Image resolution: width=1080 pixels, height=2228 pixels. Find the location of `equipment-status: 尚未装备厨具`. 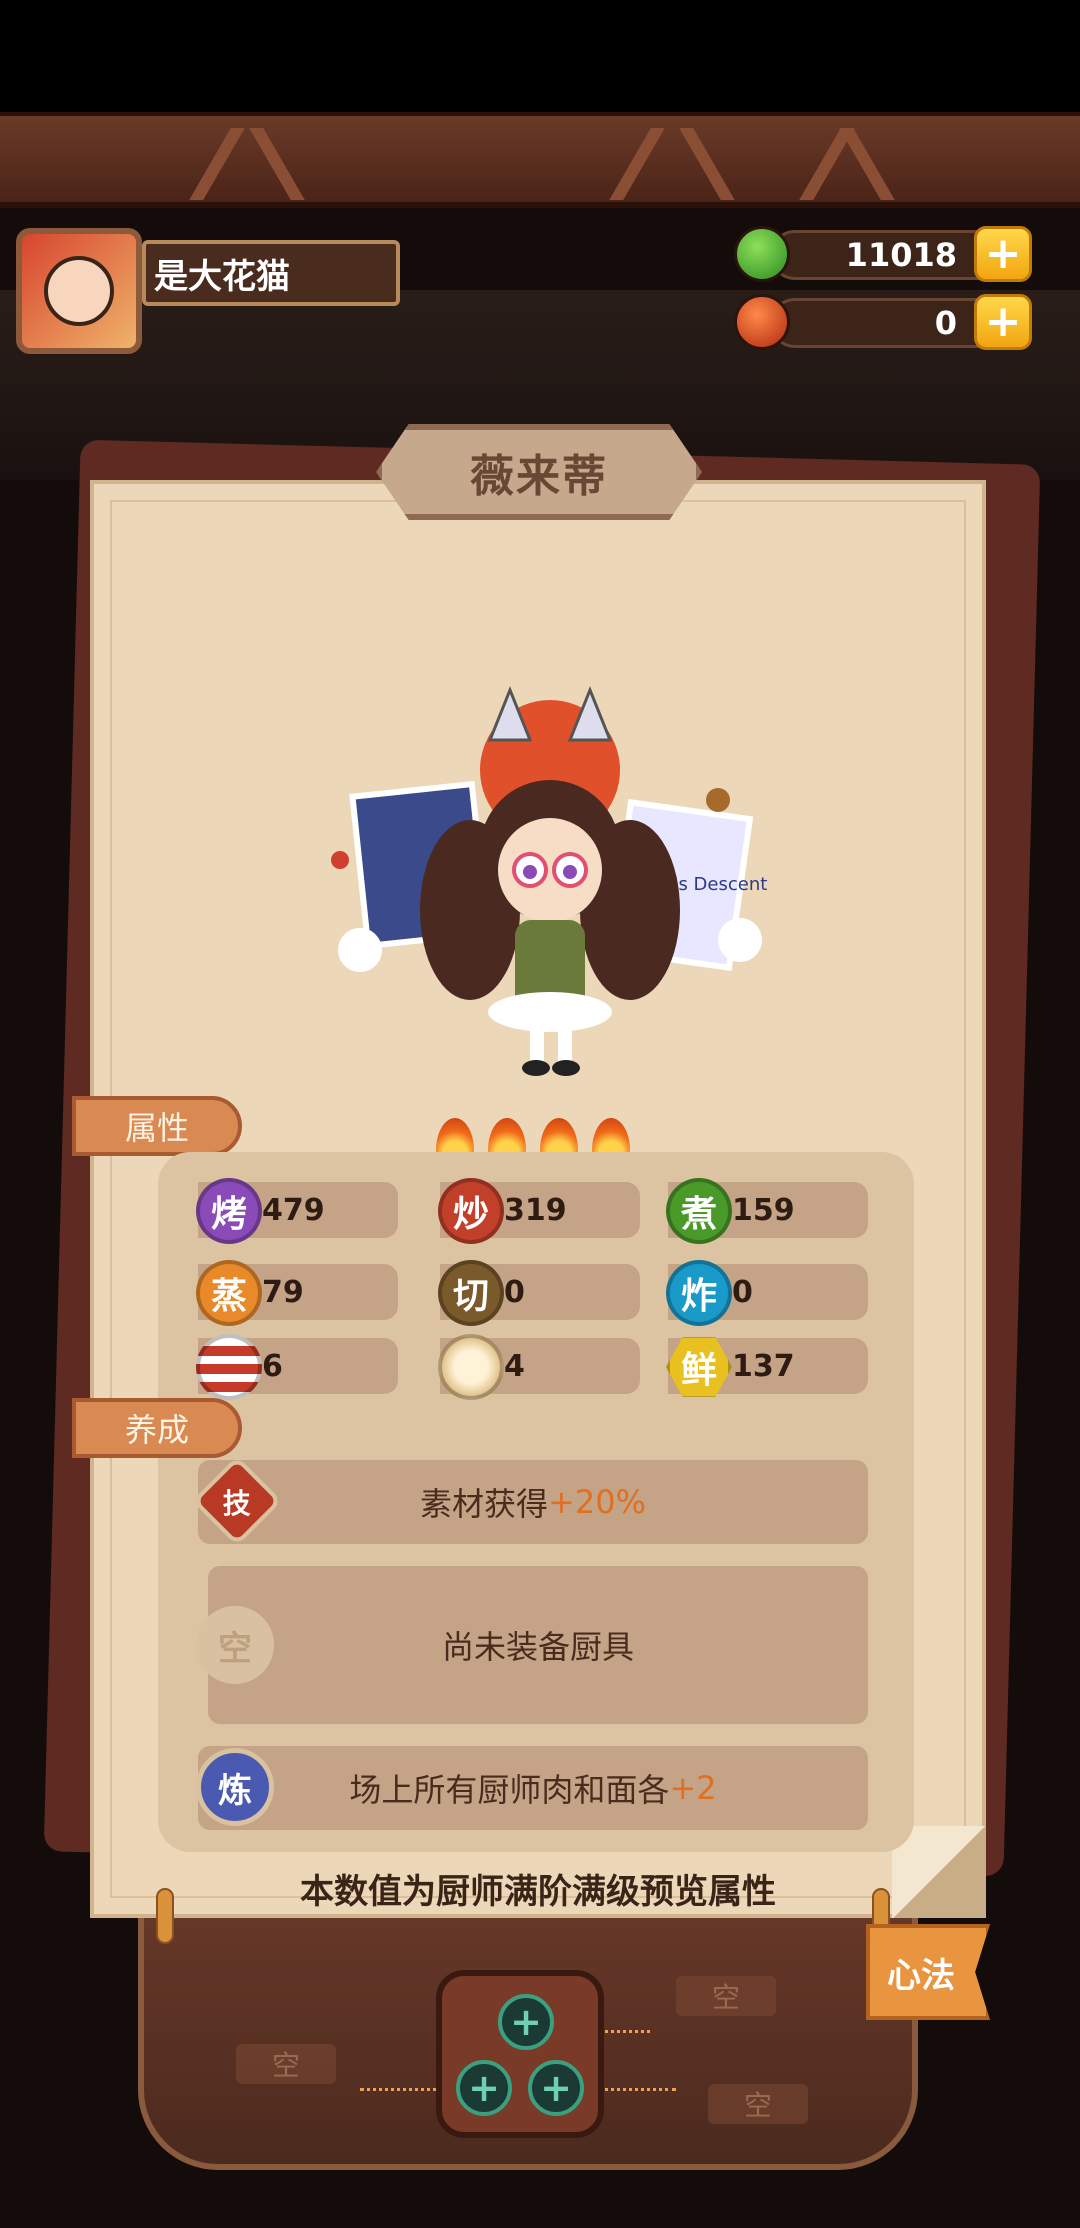

equipment-status: 尚未装备厨具 is located at coordinates (537, 1647).